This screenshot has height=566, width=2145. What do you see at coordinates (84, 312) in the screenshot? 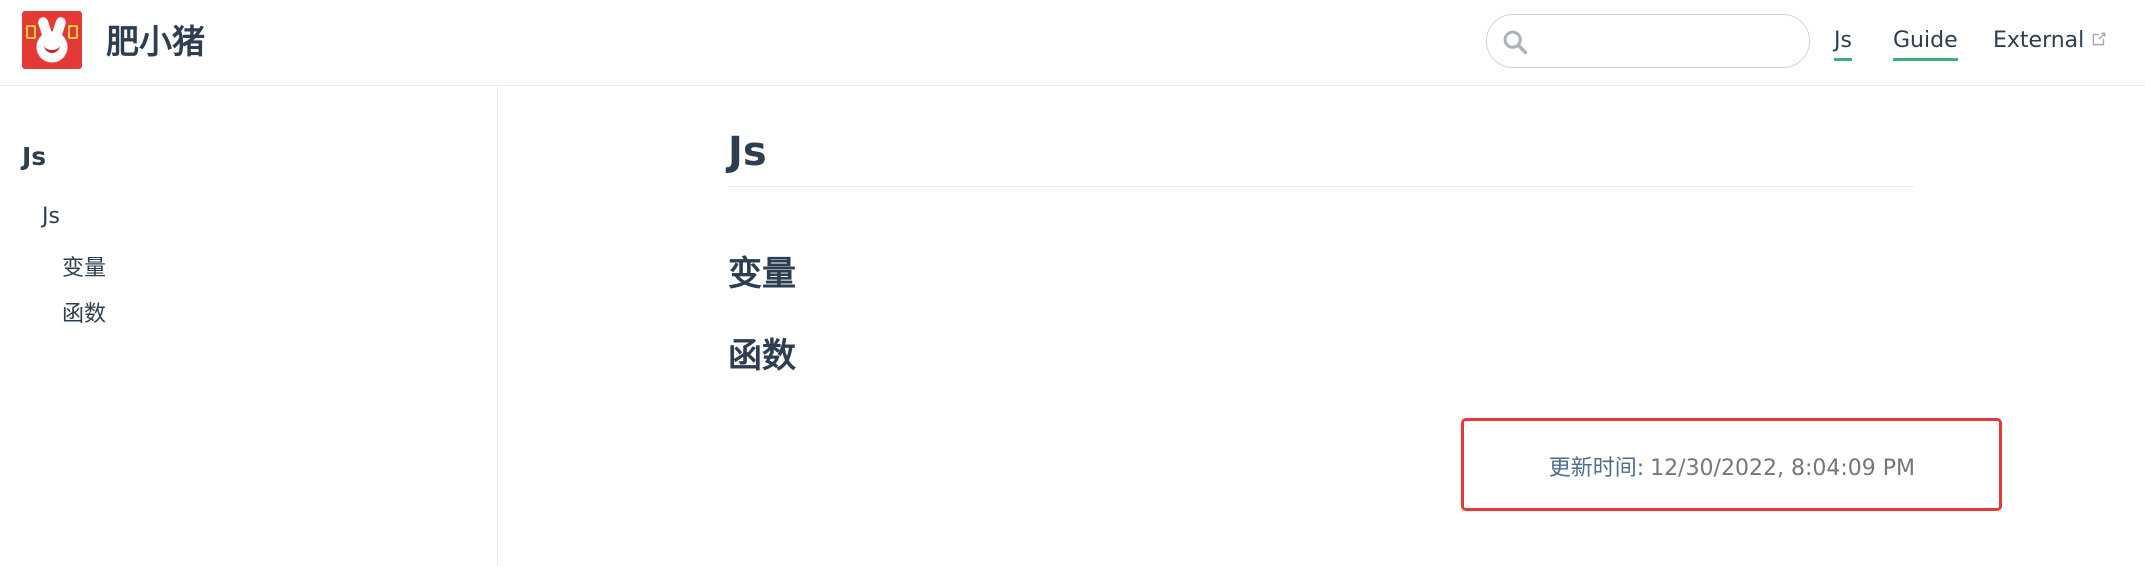
I see `sidebar-item-functions: 函数` at bounding box center [84, 312].